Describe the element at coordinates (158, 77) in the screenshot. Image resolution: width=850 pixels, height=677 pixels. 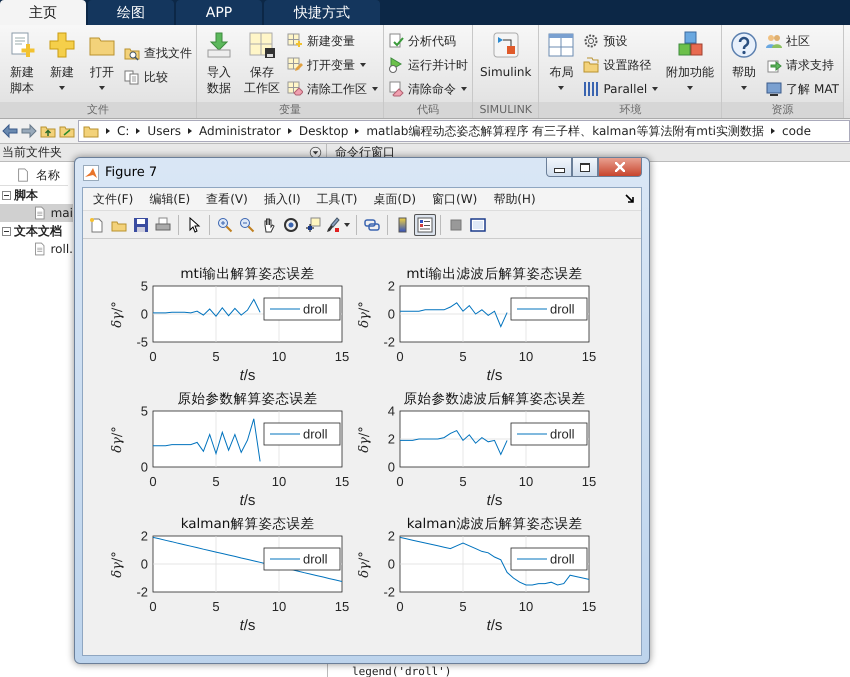
I see `ribbon-button: 比较` at that location.